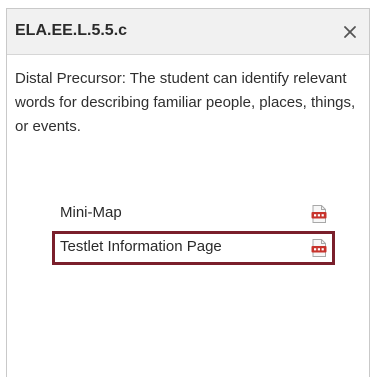 This screenshot has width=378, height=377. I want to click on resource-link-testlet-information-page: Testlet Information Page, so click(193, 248).